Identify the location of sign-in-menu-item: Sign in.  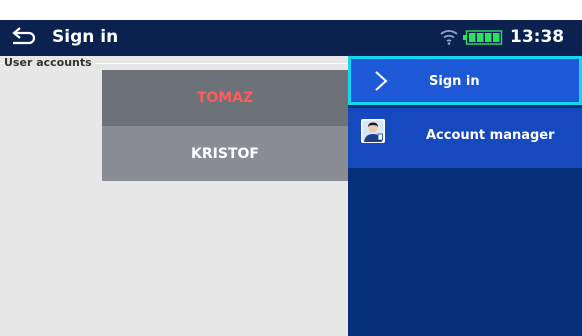
(465, 80).